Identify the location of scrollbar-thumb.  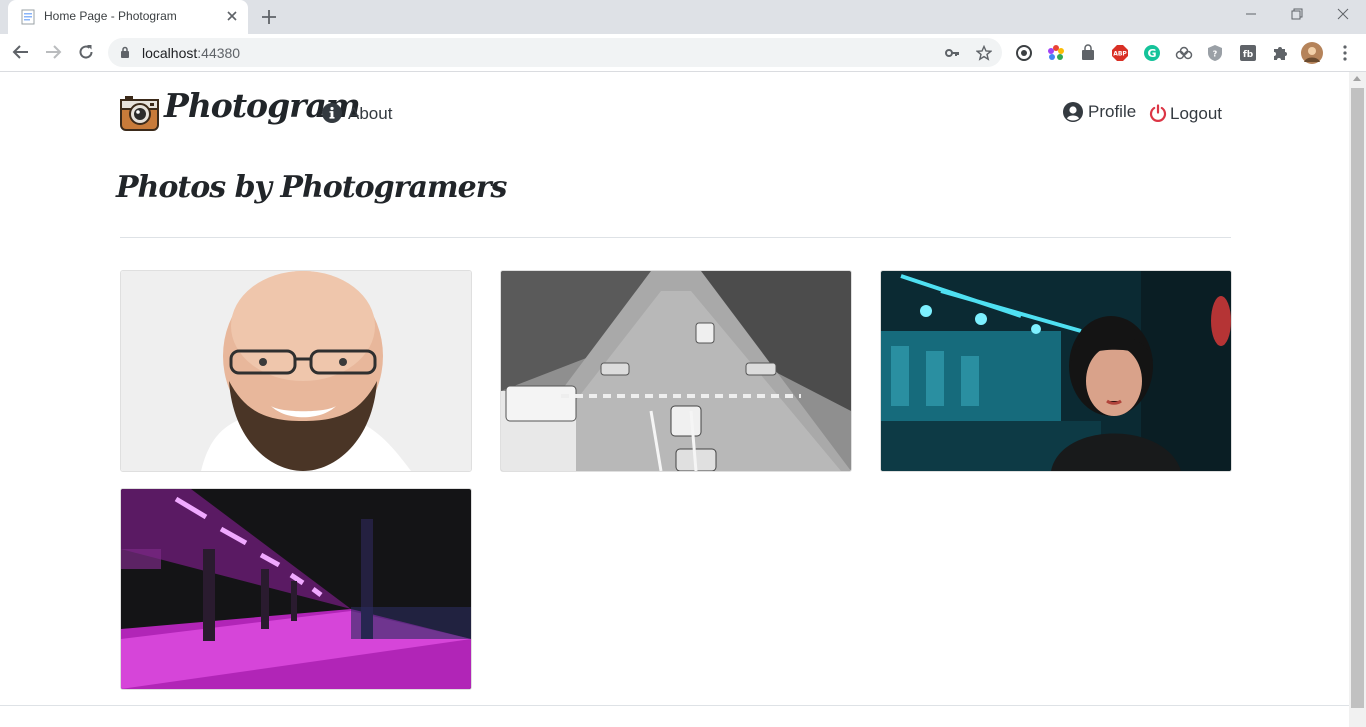
(1357, 398).